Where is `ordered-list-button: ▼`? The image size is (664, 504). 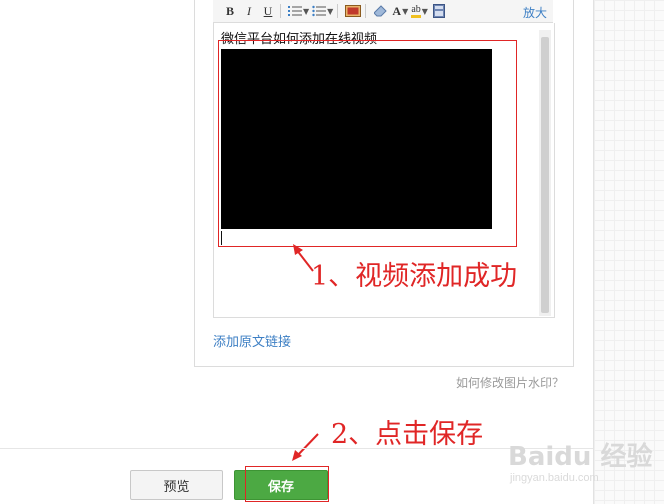
ordered-list-button: ▼ is located at coordinates (298, 11).